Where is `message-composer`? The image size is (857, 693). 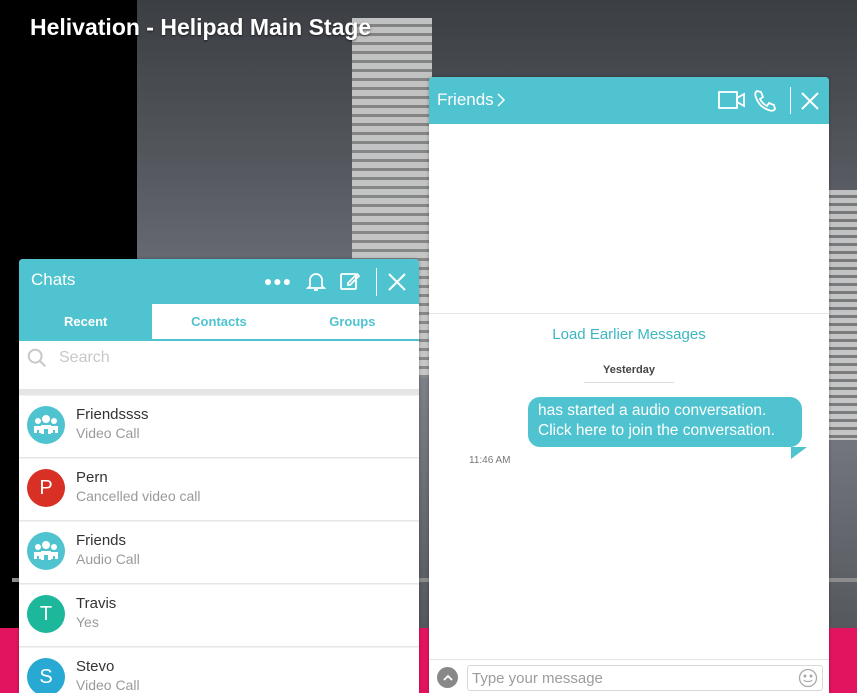
message-composer is located at coordinates (629, 676).